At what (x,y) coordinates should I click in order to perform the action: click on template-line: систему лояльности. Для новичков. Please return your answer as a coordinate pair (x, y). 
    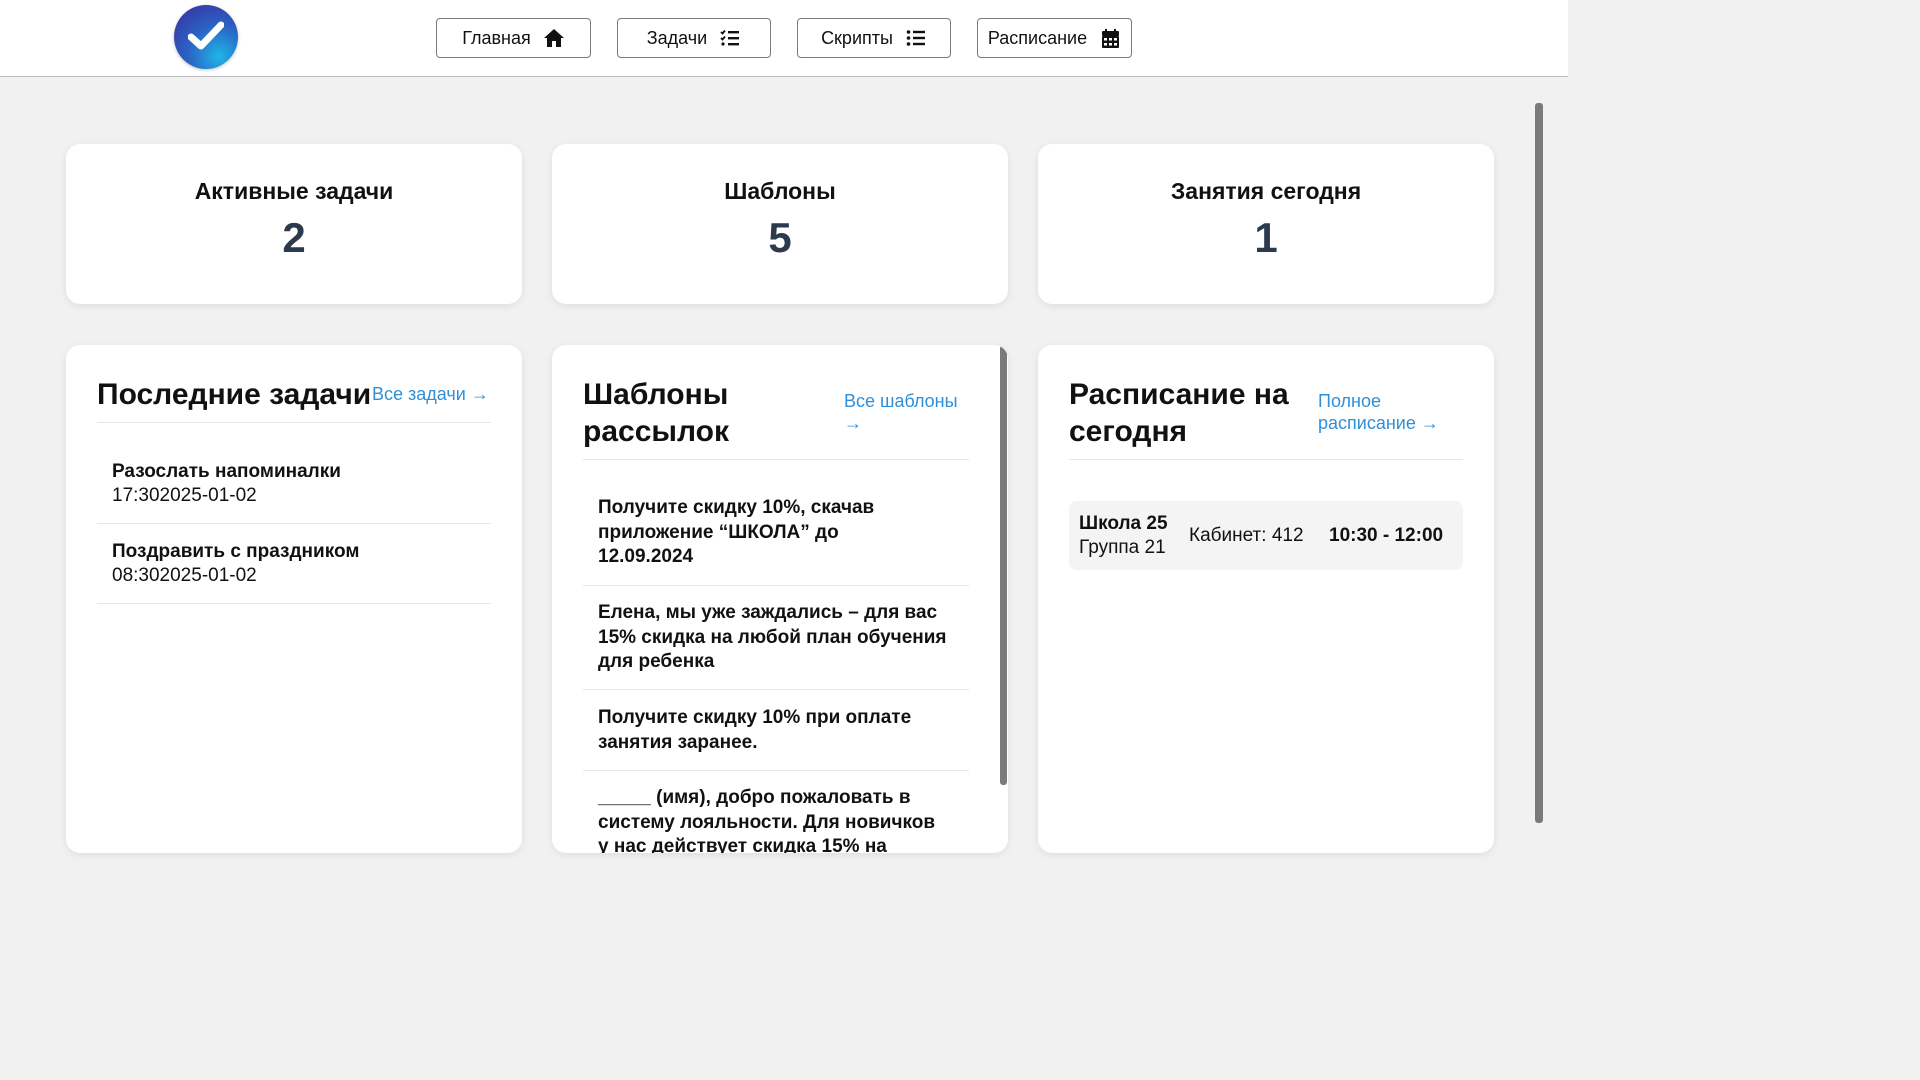
    Looking at the image, I should click on (767, 822).